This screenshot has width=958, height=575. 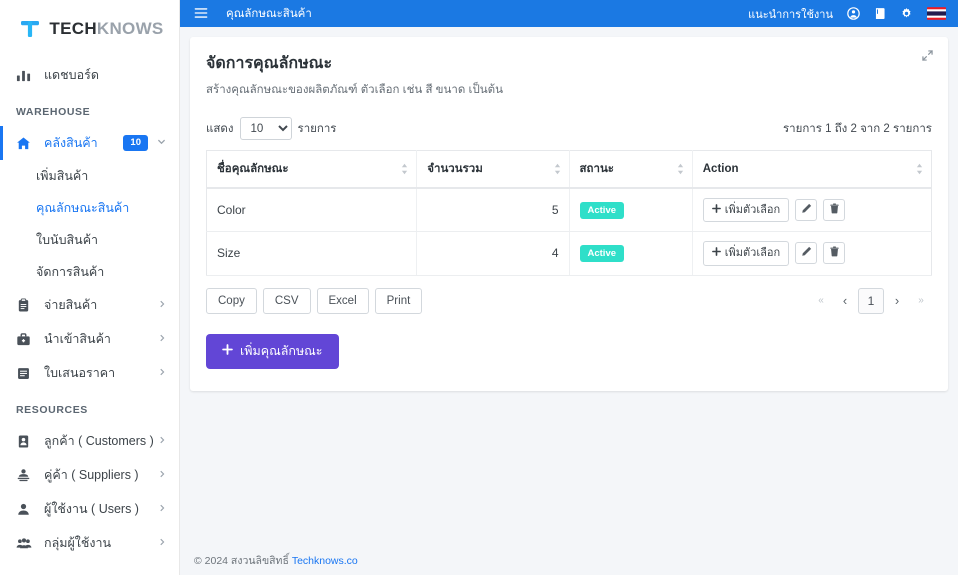 I want to click on t-logo-icon, so click(x=30, y=29).